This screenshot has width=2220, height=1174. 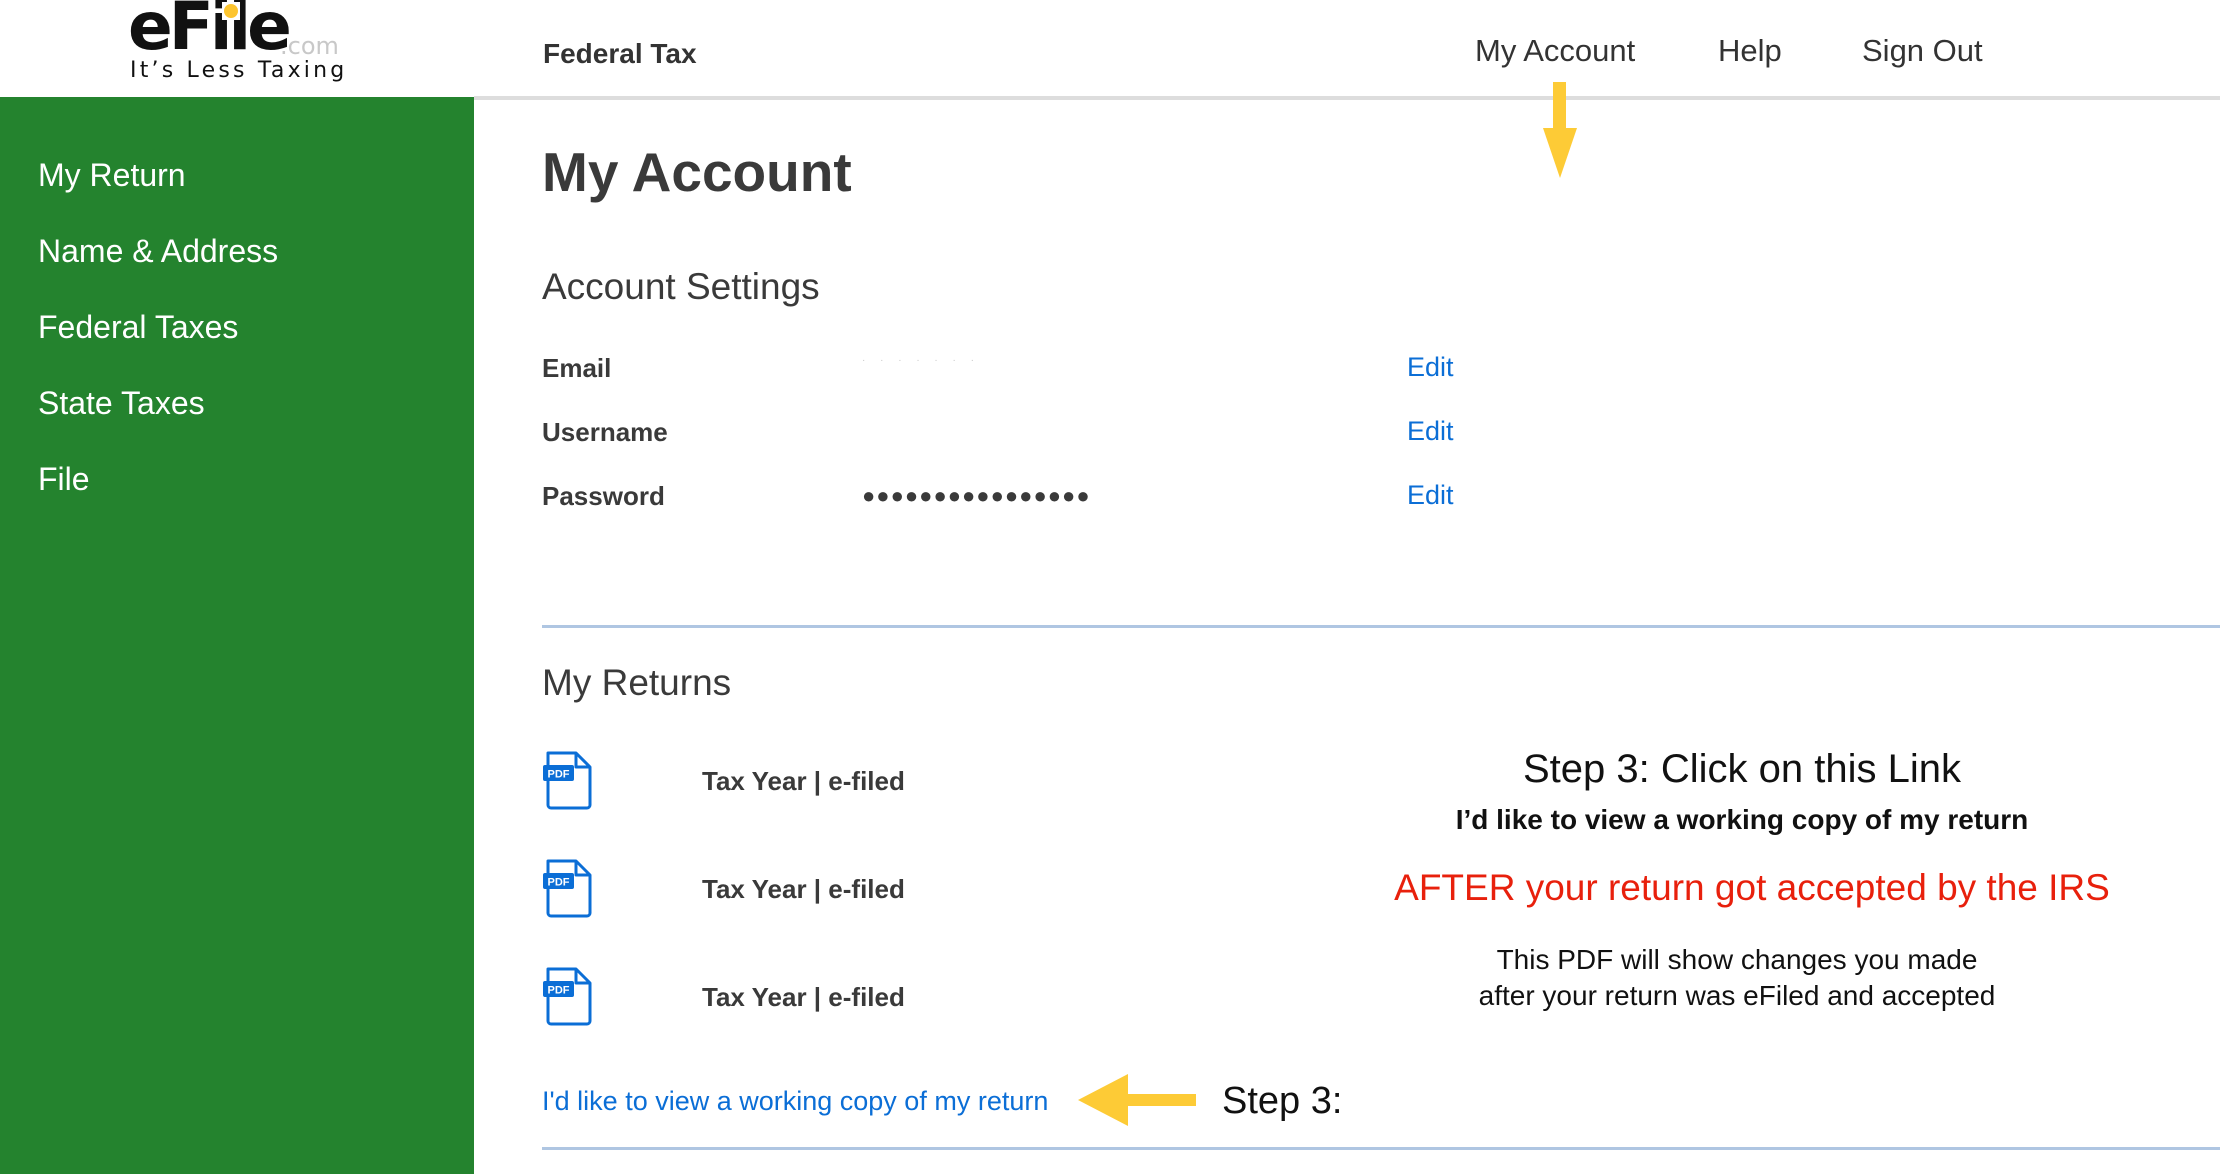 I want to click on annotation-arrow-down-head, so click(x=1560, y=153).